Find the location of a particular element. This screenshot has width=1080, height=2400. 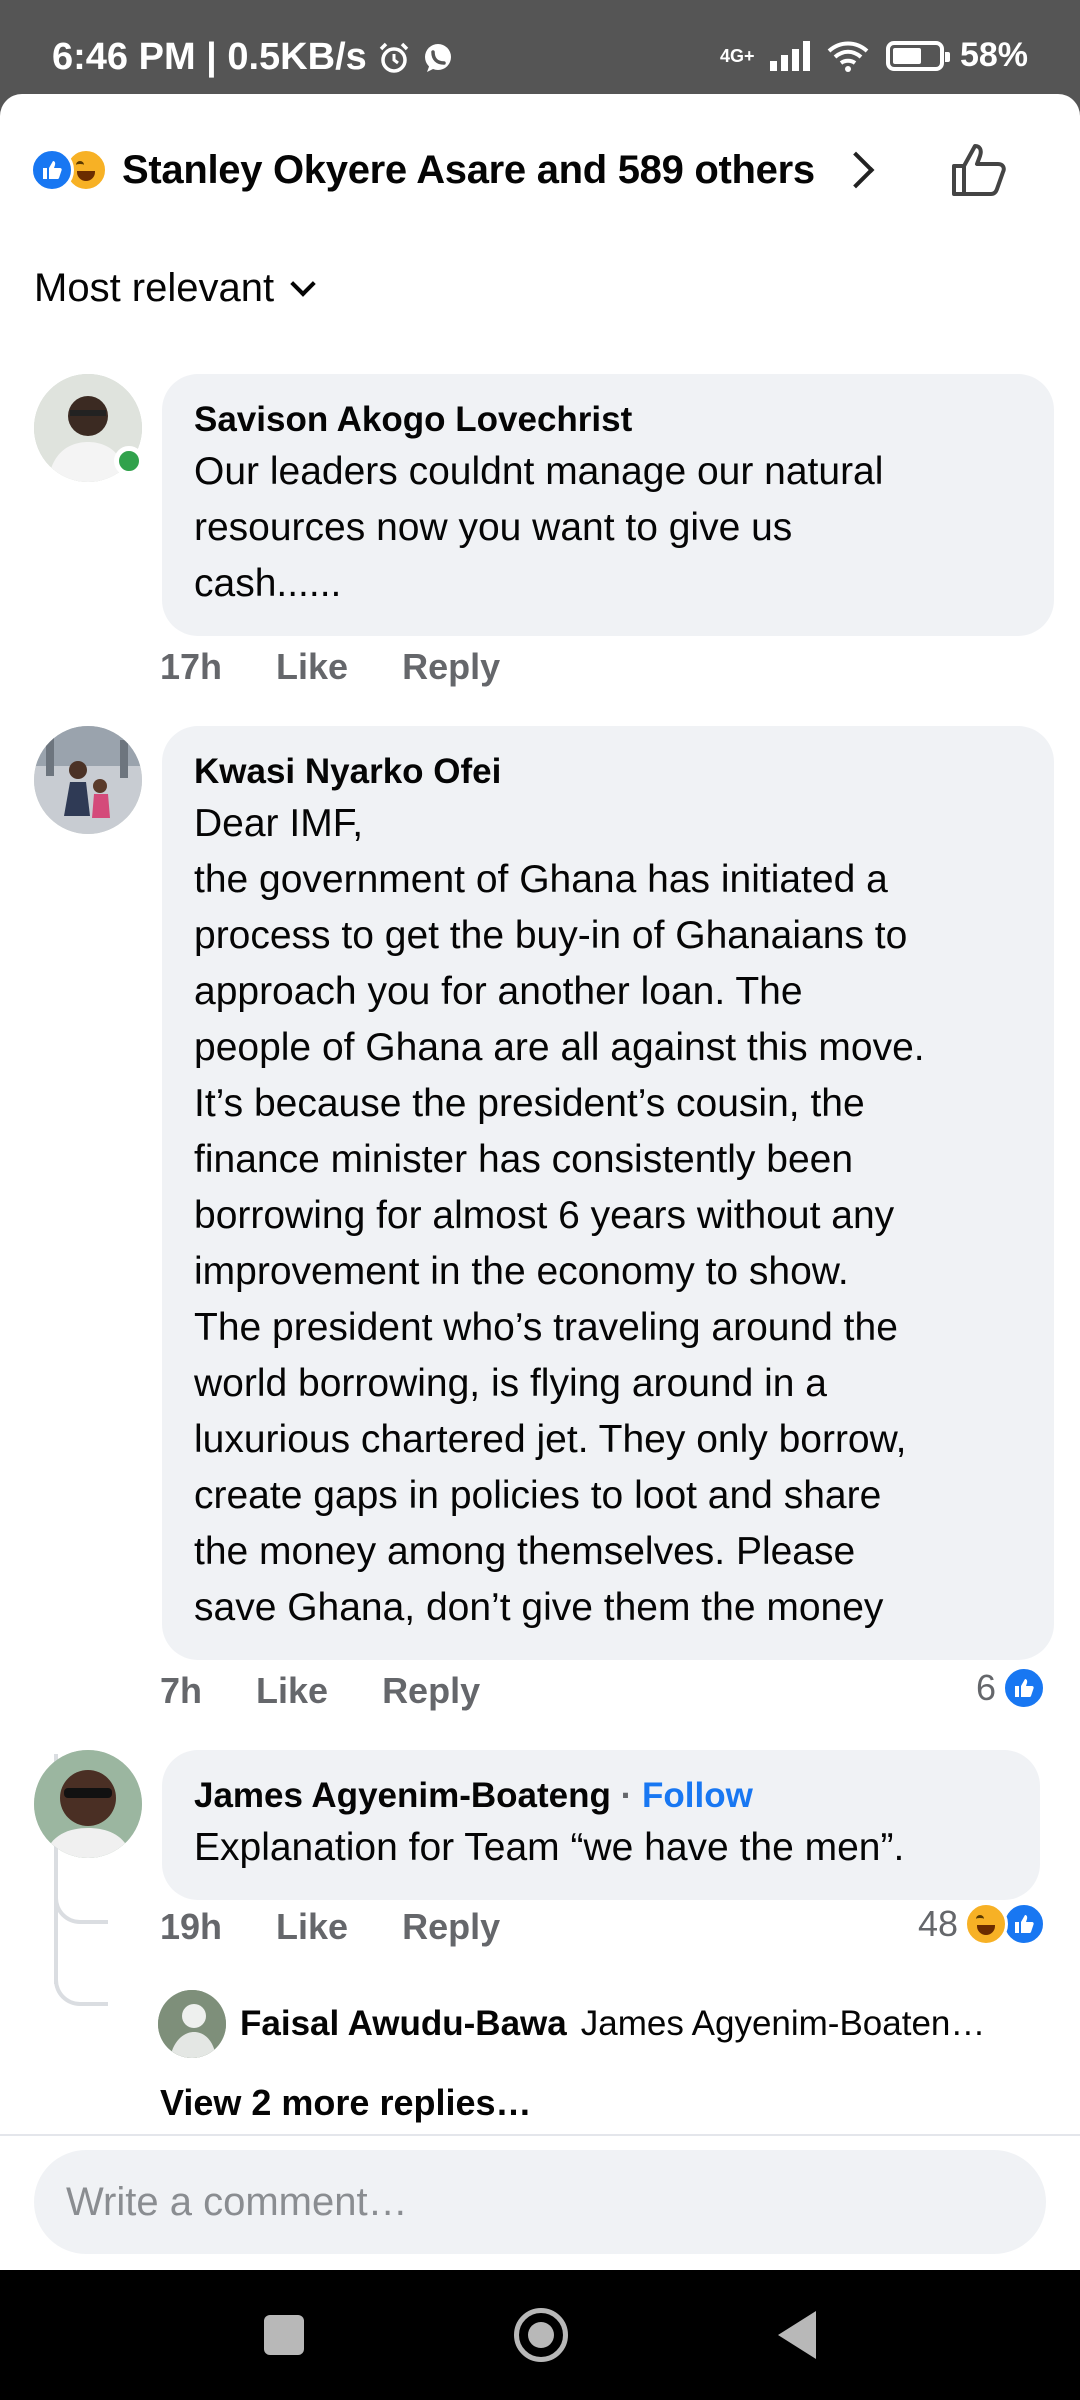

reaction-count: 6 is located at coordinates (1011, 1688).